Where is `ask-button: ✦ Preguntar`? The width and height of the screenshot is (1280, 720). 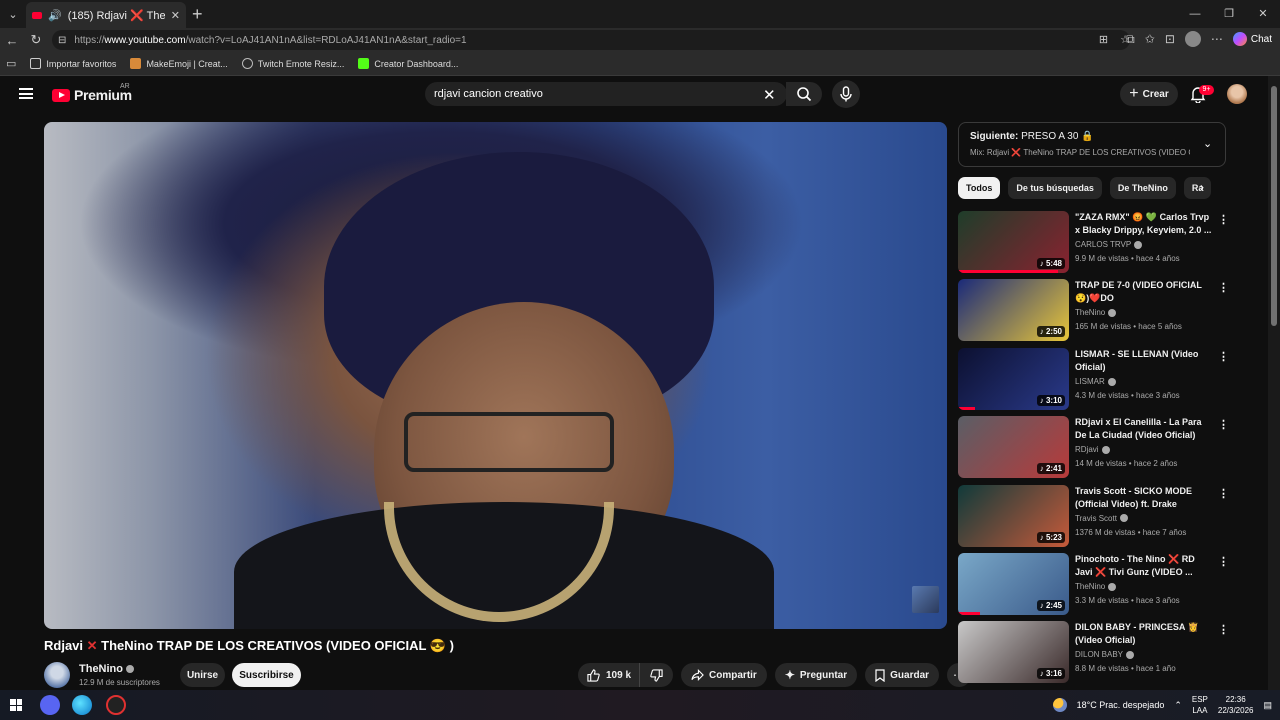 ask-button: ✦ Preguntar is located at coordinates (816, 675).